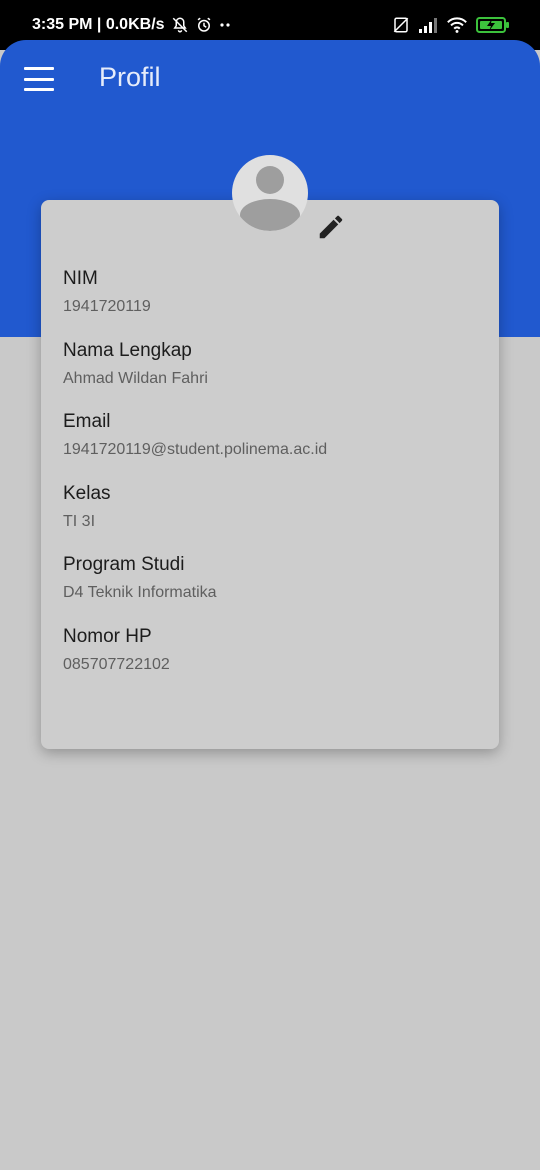  I want to click on edit-profile-button, so click(331, 227).